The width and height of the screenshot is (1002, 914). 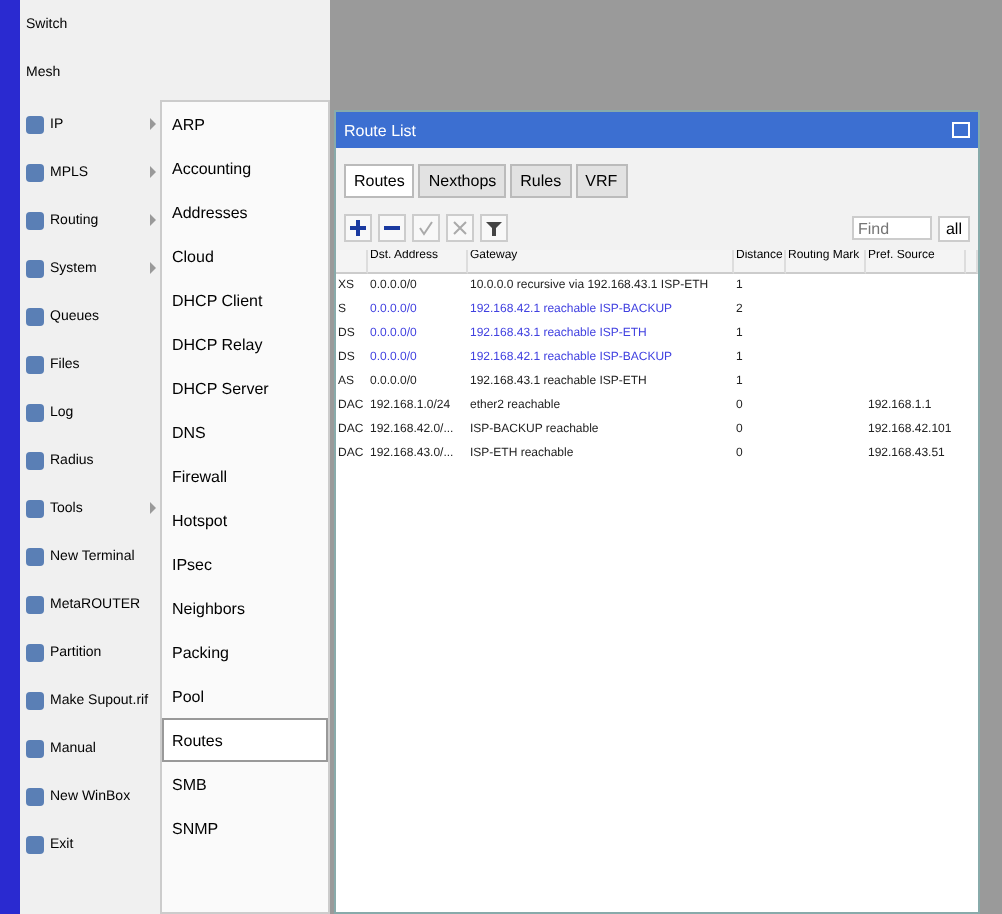 I want to click on submenu-item: Neighbors, so click(x=245, y=608).